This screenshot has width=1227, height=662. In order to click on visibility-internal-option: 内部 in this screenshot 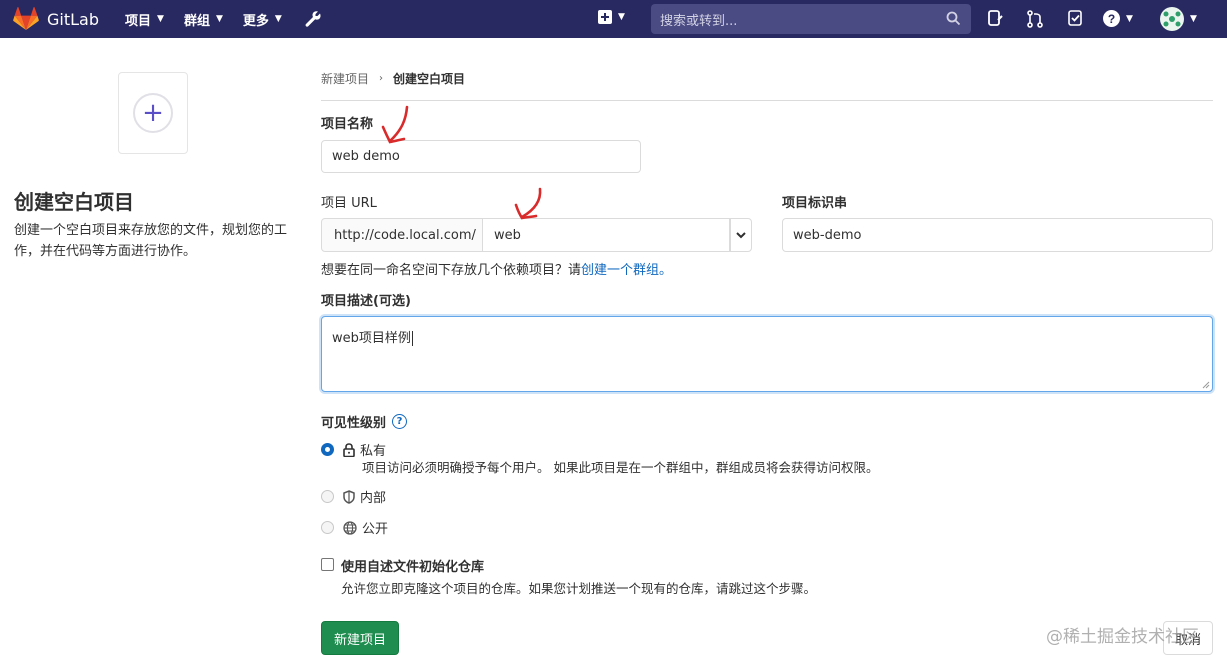, I will do `click(364, 496)`.